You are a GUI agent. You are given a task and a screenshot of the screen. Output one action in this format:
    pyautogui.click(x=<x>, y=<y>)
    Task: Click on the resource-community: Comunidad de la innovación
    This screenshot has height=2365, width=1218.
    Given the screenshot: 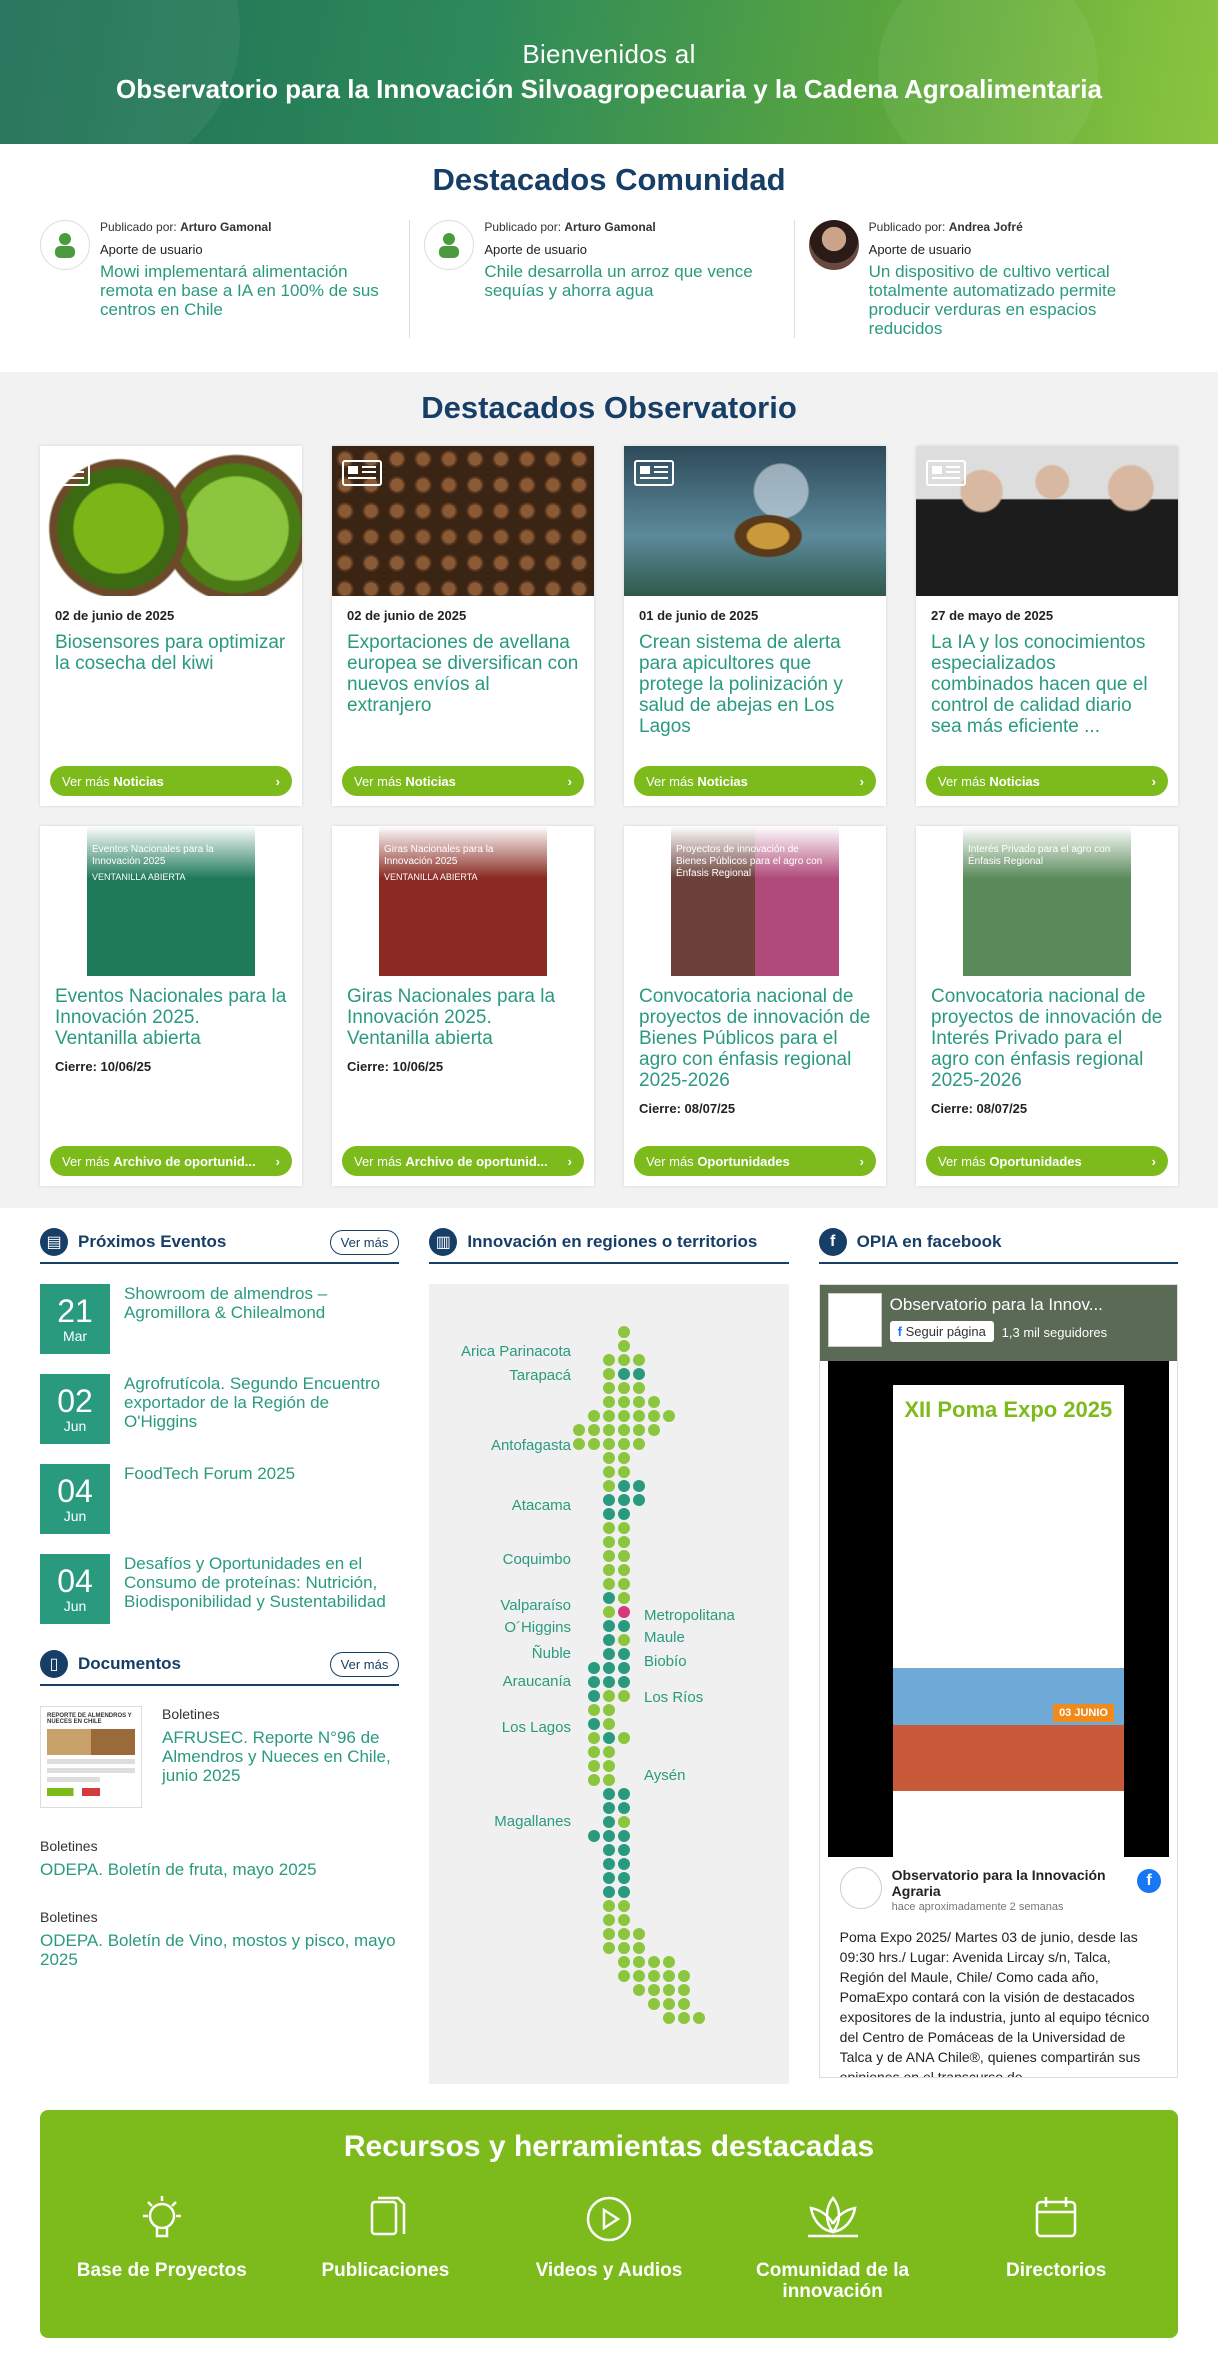 What is the action you would take?
    pyautogui.click(x=833, y=2247)
    